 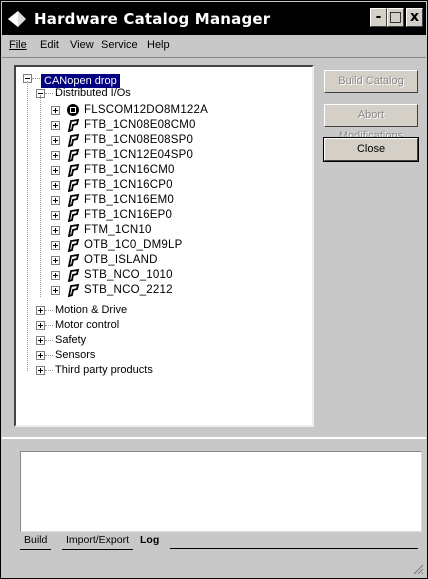 I want to click on tree-item-device: STB_NCO_1010, so click(x=156, y=275).